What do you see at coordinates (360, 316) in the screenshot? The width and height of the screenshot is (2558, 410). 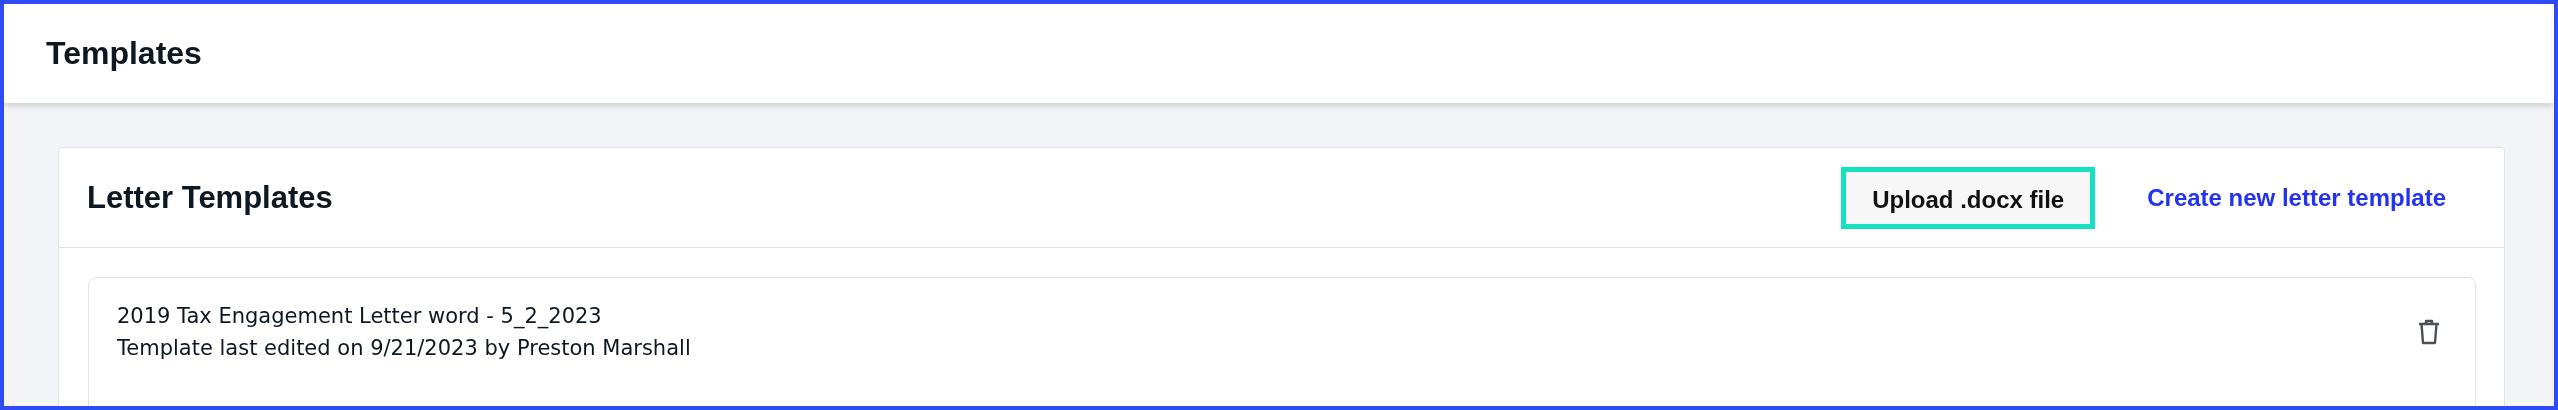 I see `template-name: 2019 Tax Engagement Letter word - 5_2_2023` at bounding box center [360, 316].